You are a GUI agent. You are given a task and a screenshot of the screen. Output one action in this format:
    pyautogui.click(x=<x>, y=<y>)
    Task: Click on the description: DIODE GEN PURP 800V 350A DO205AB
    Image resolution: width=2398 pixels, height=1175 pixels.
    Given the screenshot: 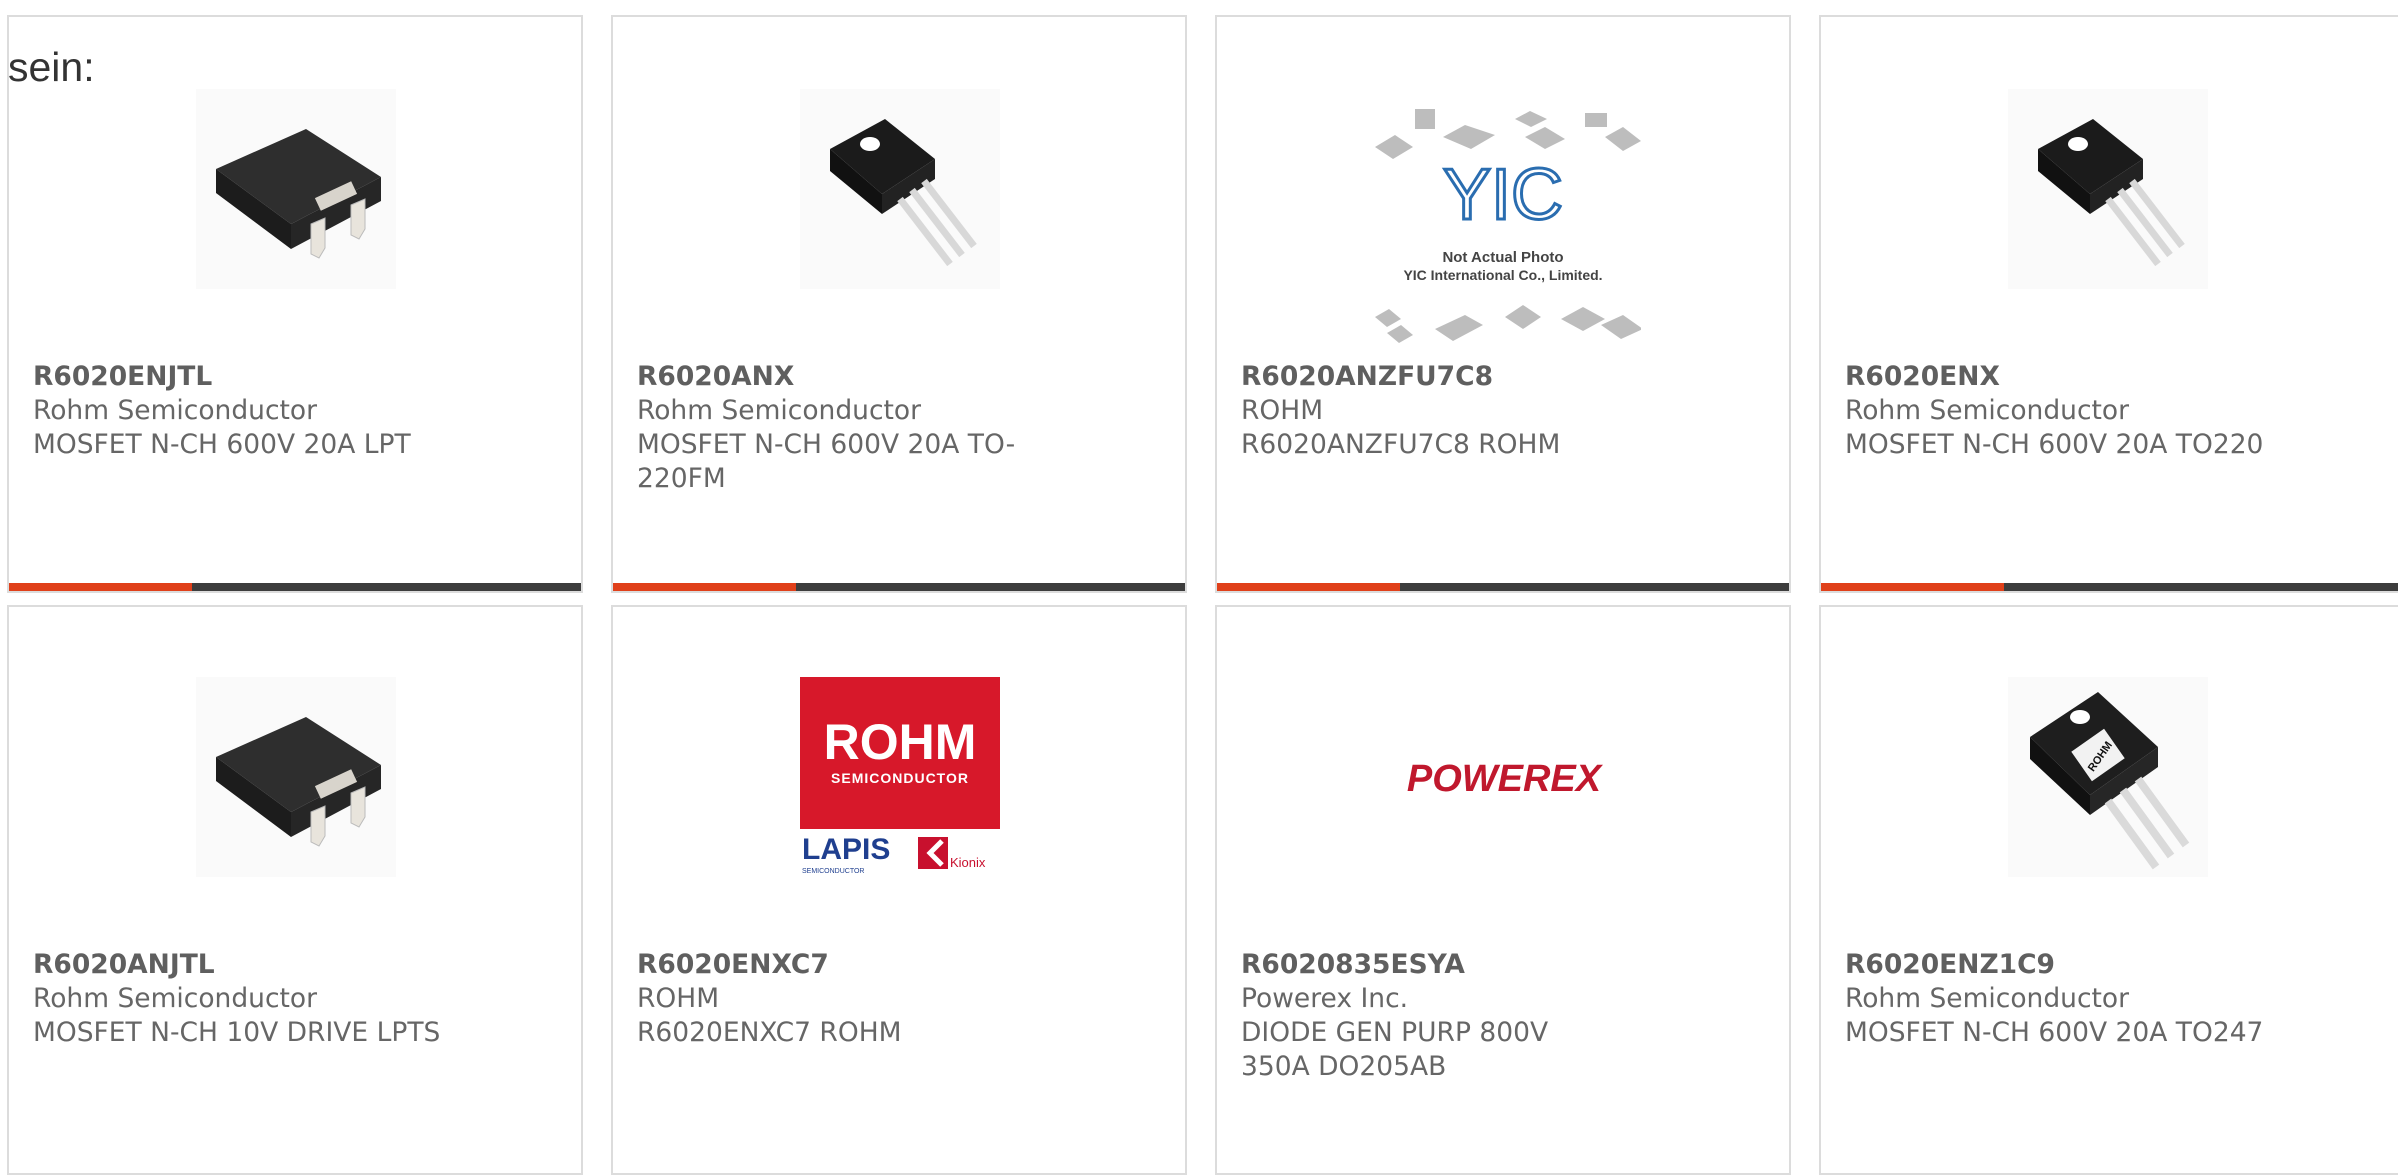 What is the action you would take?
    pyautogui.click(x=1395, y=1049)
    